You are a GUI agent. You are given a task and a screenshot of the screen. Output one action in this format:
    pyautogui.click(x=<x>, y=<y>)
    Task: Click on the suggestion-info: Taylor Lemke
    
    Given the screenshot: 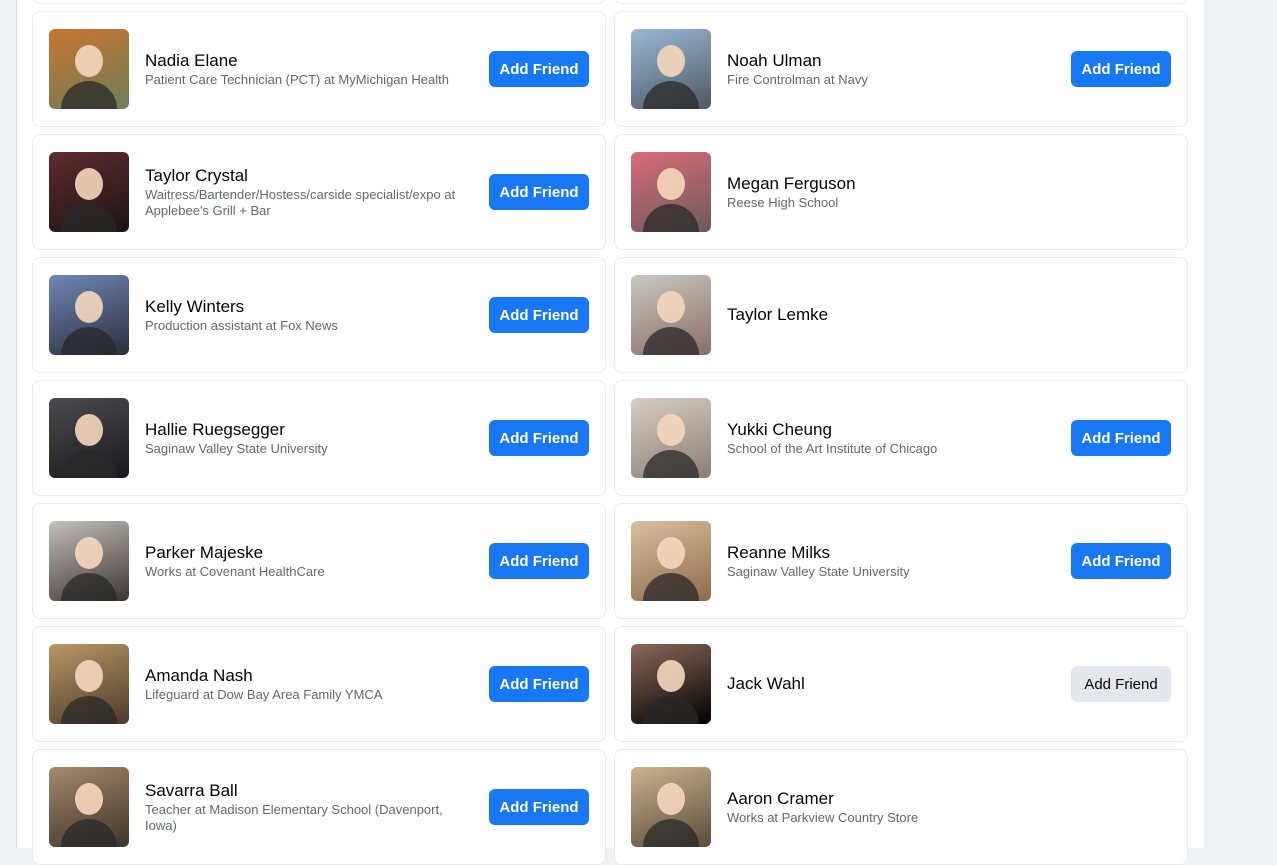 What is the action you would take?
    pyautogui.click(x=891, y=315)
    